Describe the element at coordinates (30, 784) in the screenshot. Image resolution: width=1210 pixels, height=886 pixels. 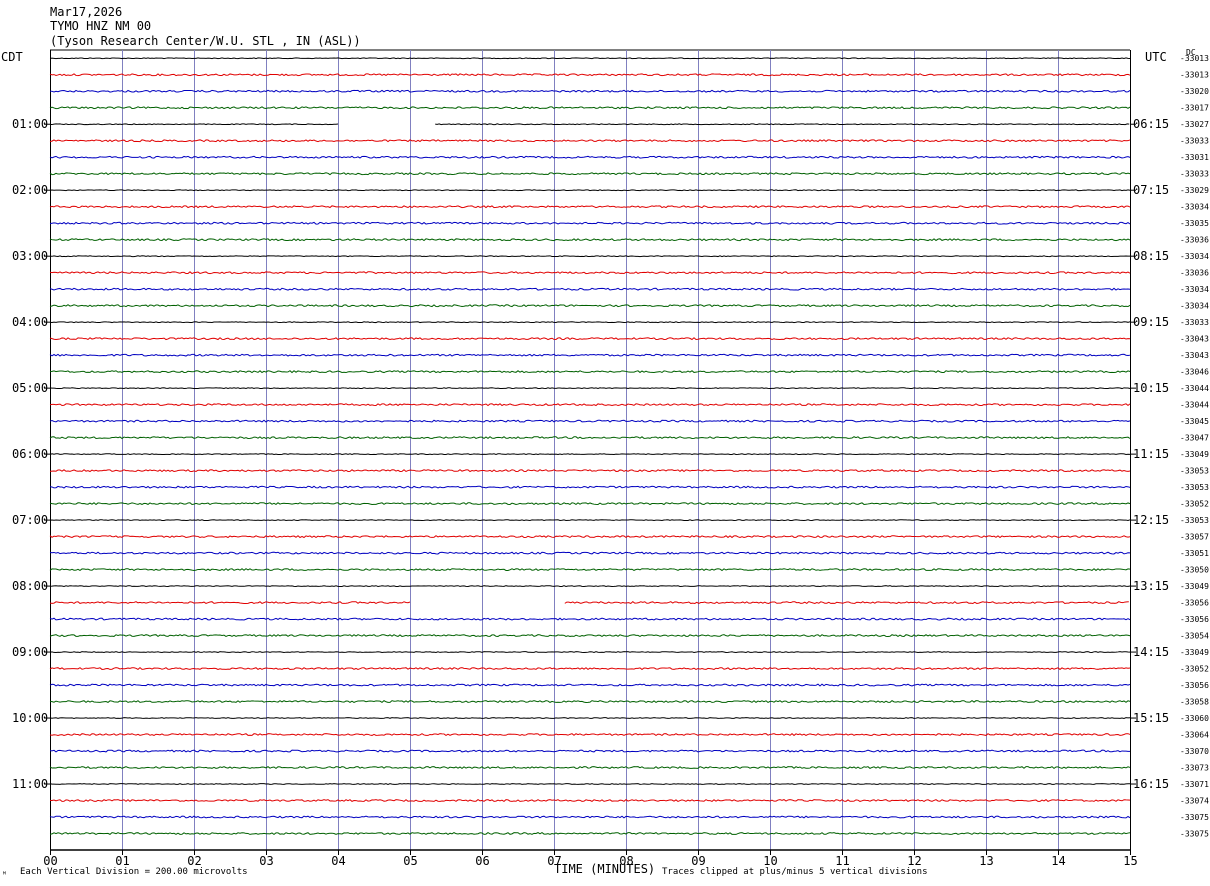
I see `cdt-hour-label: 11:00` at that location.